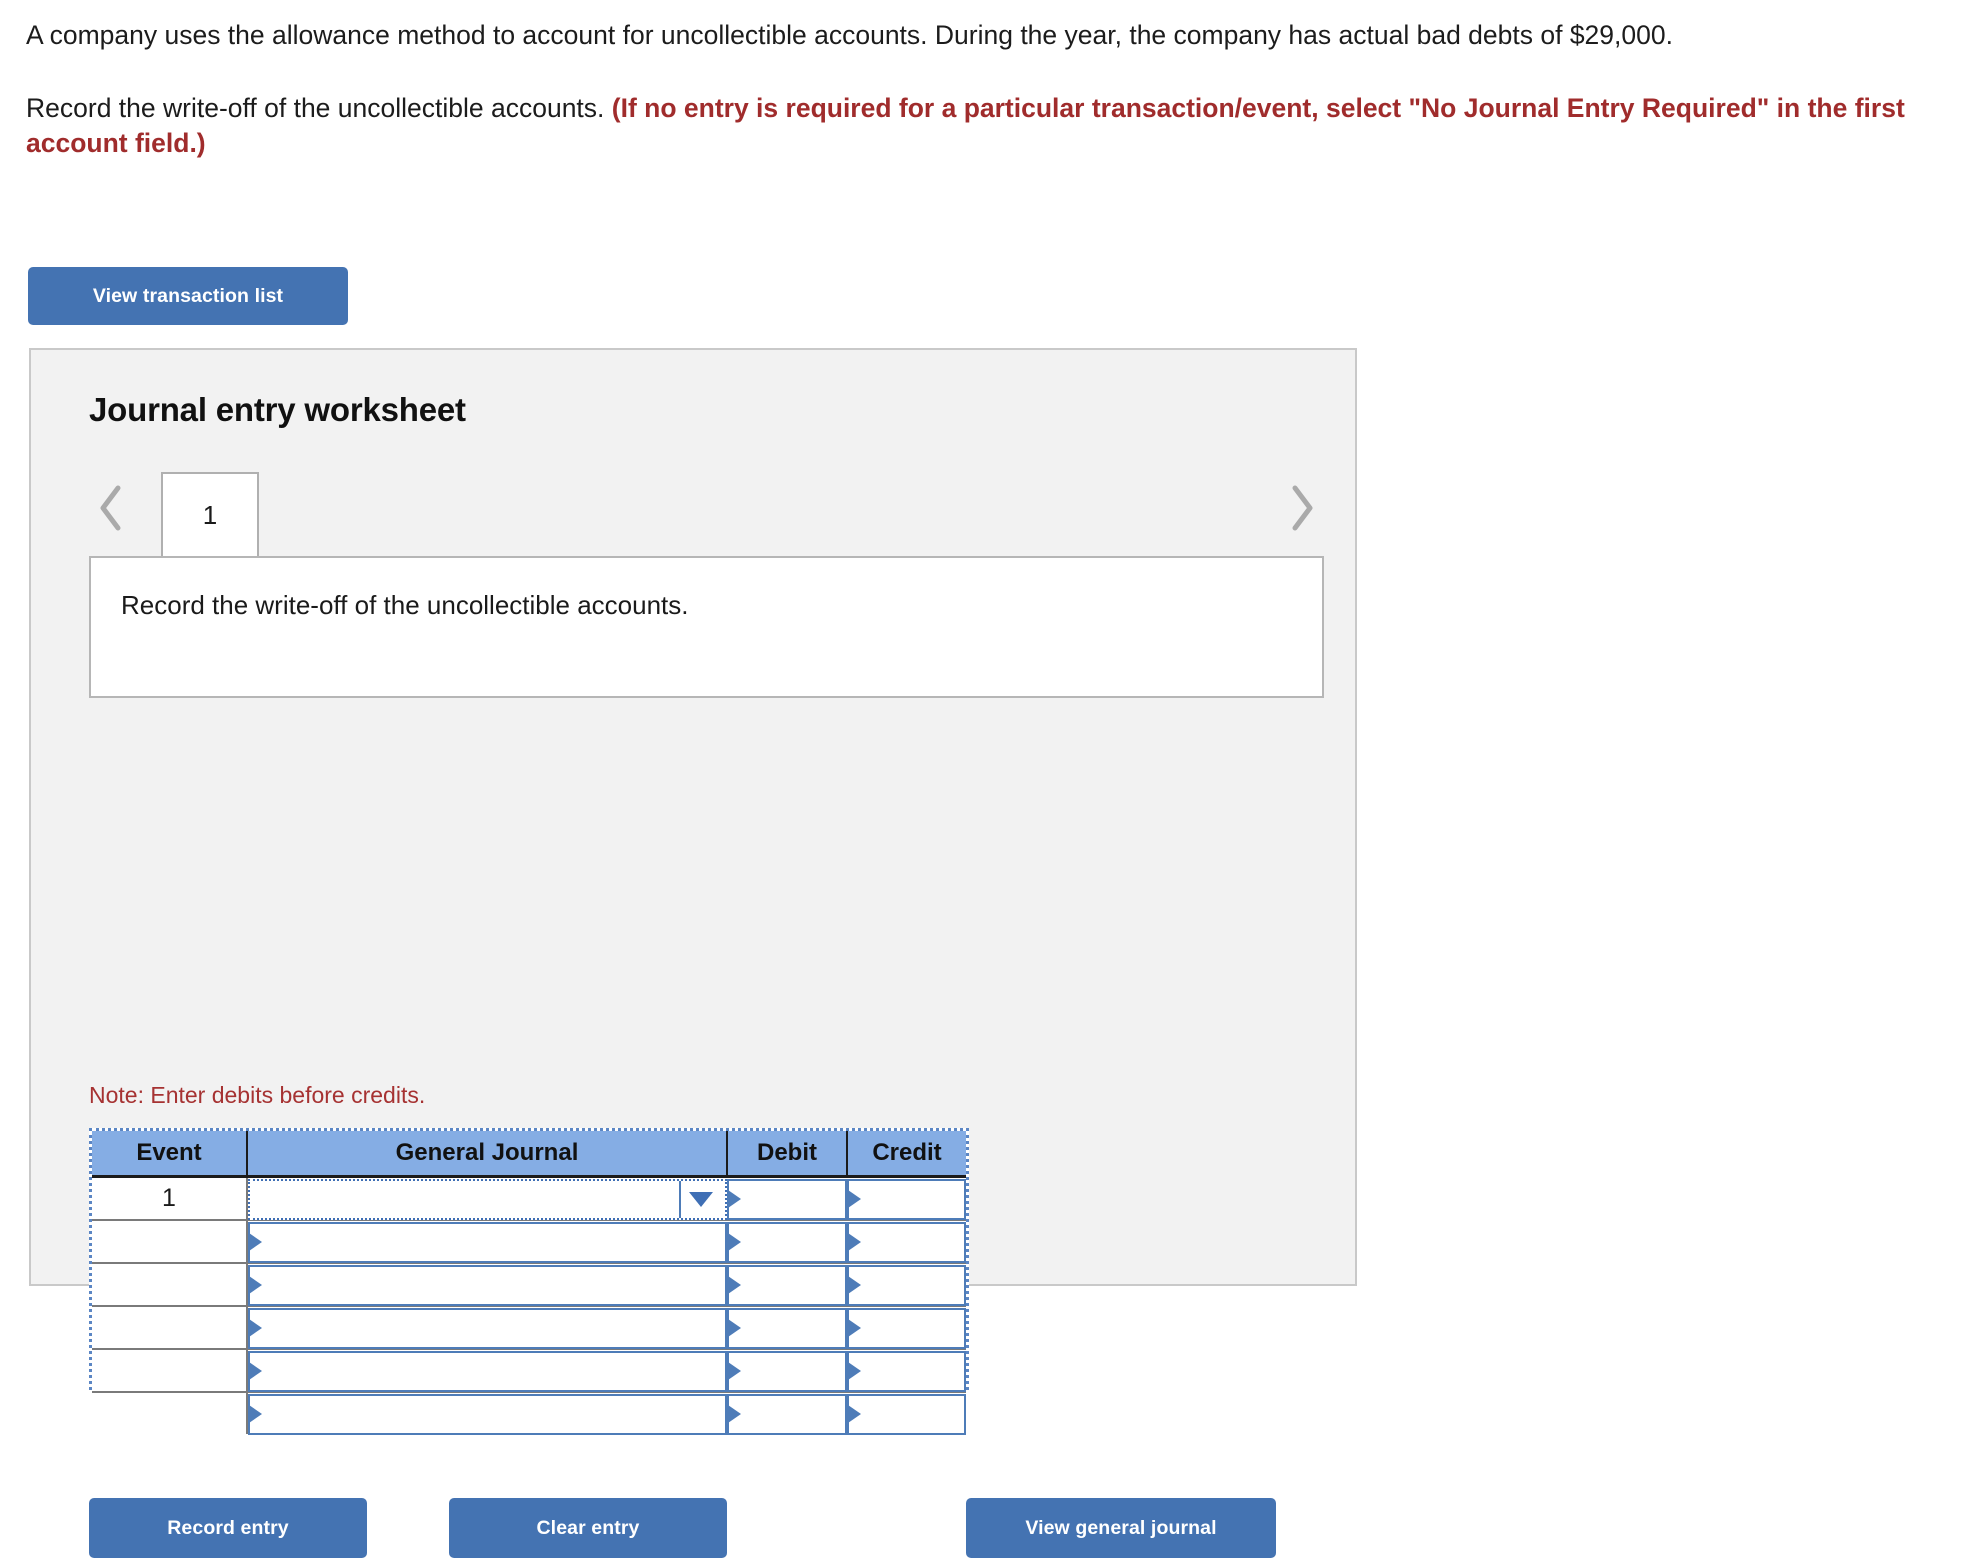  What do you see at coordinates (277, 409) in the screenshot?
I see `page-title: Journal entry worksheet` at bounding box center [277, 409].